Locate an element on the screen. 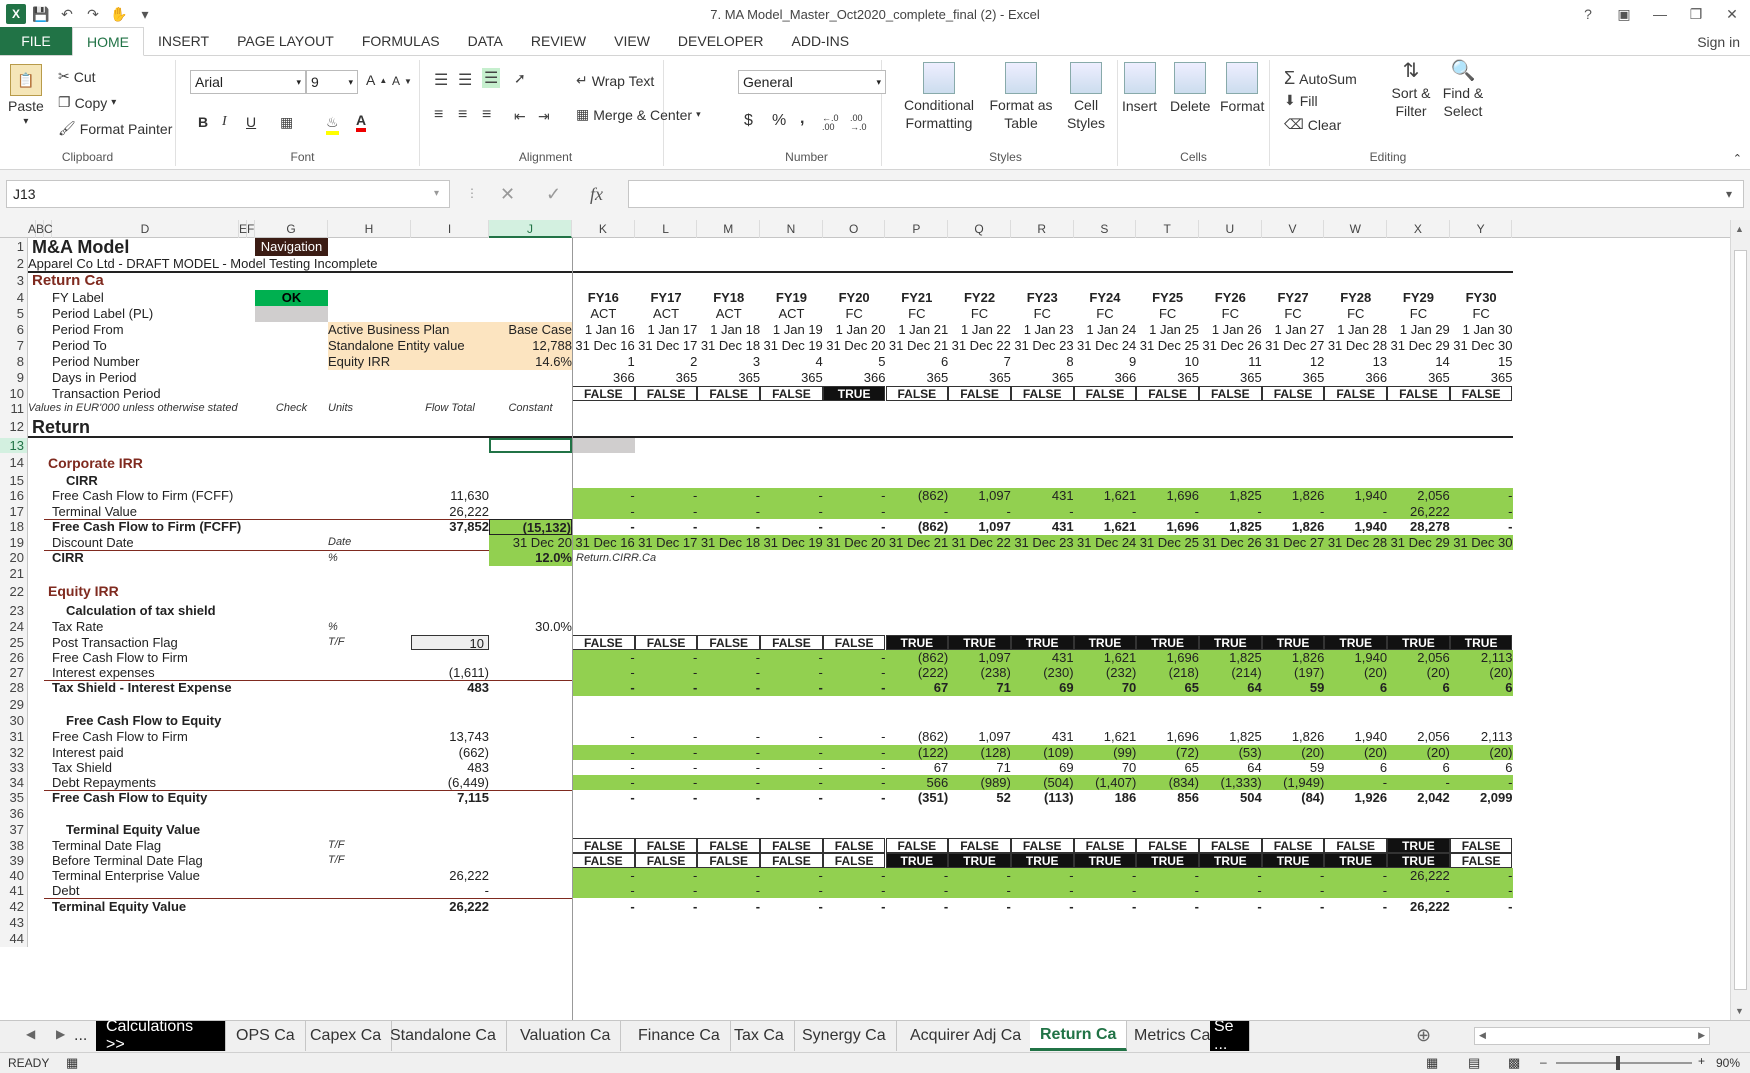 The image size is (1750, 1073). standalone-value: 12,788 is located at coordinates (530, 346).